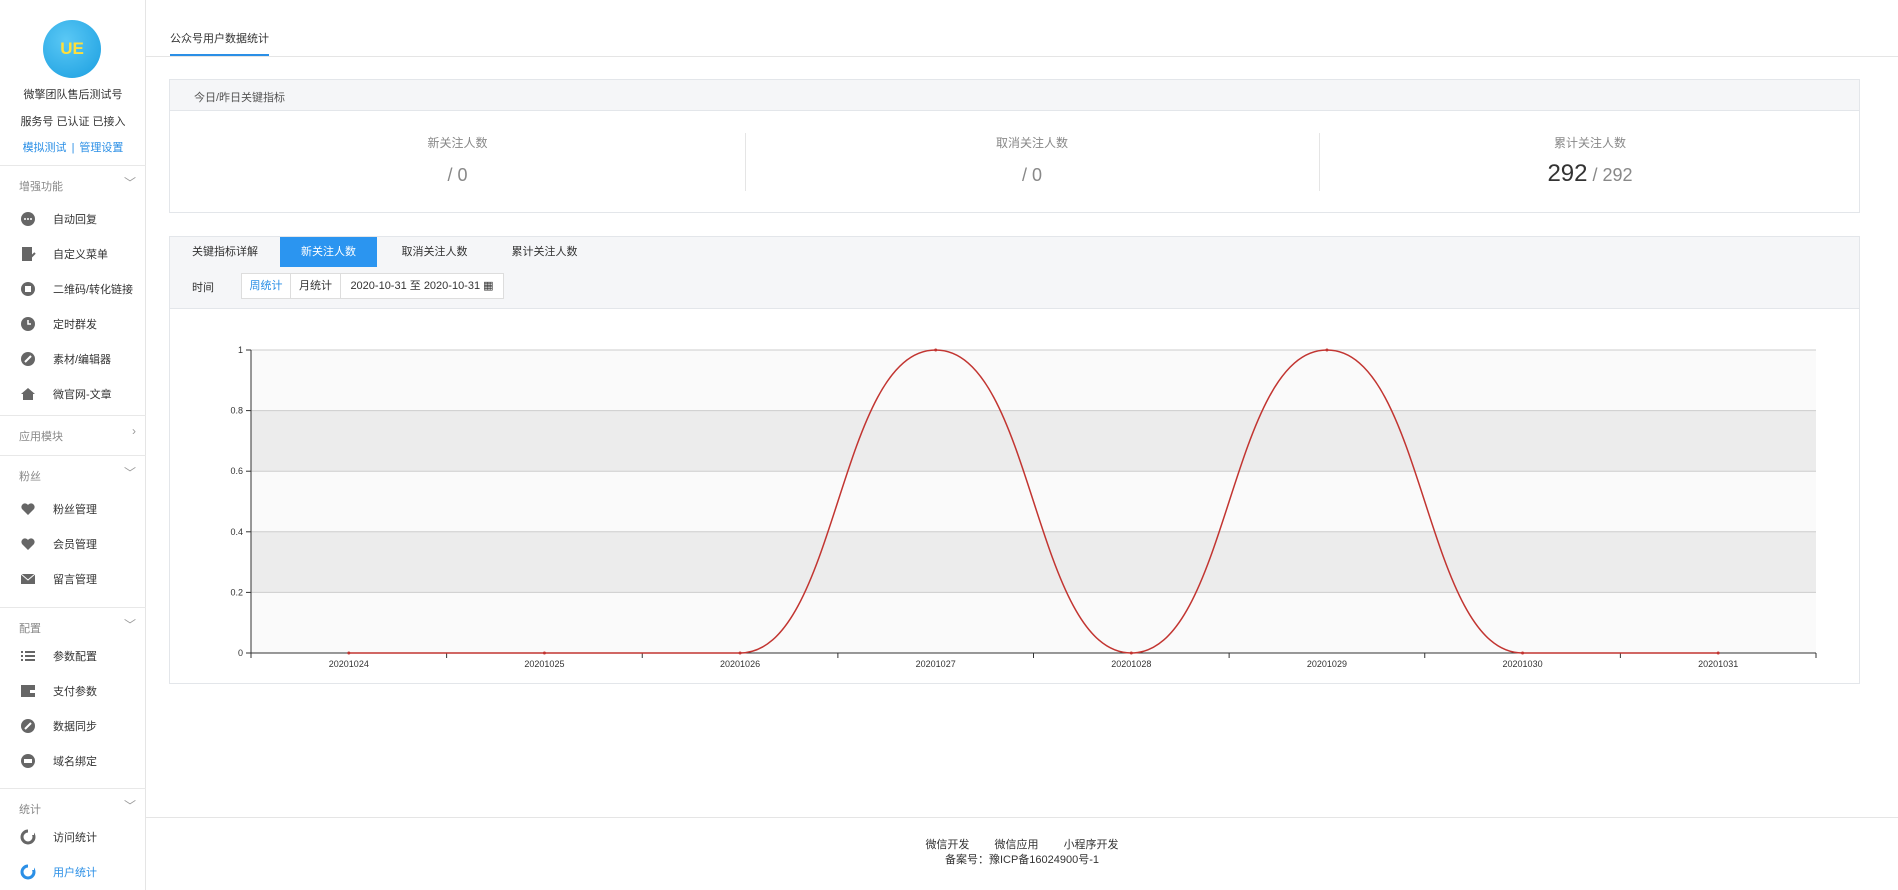 The height and width of the screenshot is (890, 1898). Describe the element at coordinates (134, 431) in the screenshot. I see `chevron-icon: ›` at that location.